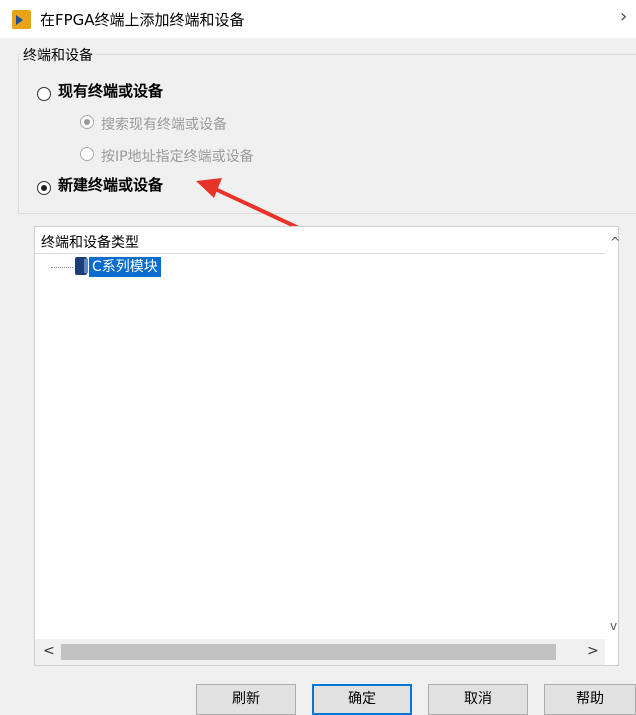 Image resolution: width=636 pixels, height=715 pixels. What do you see at coordinates (21, 19) in the screenshot?
I see `app-icon` at bounding box center [21, 19].